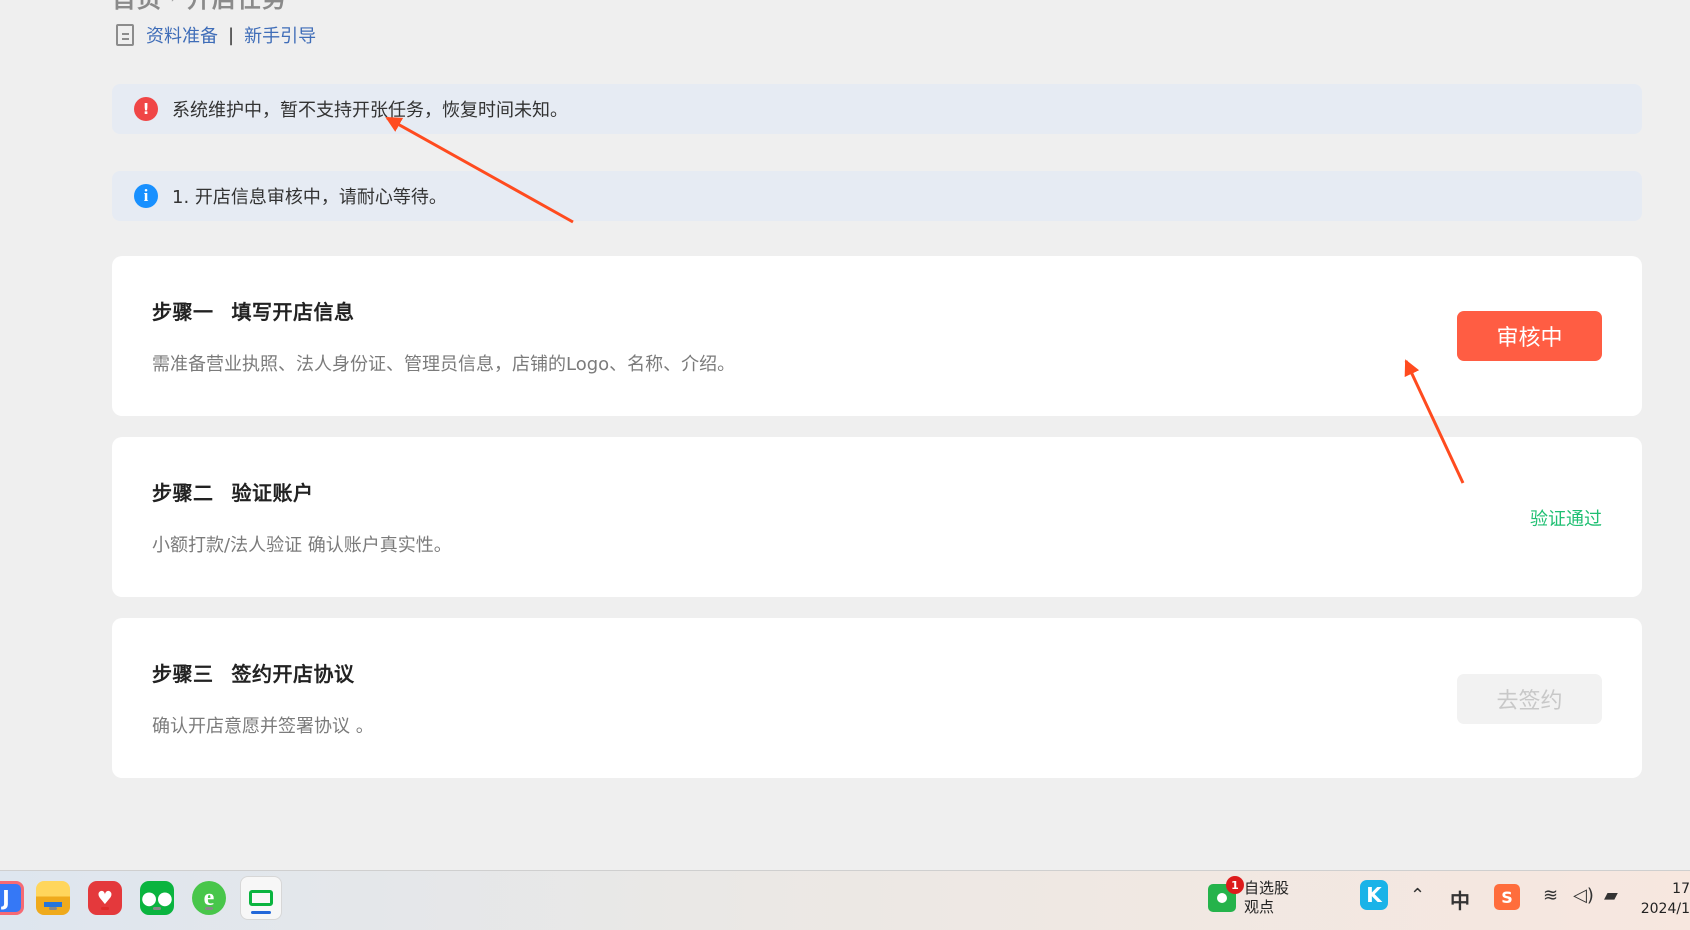  Describe the element at coordinates (293, 312) in the screenshot. I see `step-one-name: 填写开店信息` at that location.